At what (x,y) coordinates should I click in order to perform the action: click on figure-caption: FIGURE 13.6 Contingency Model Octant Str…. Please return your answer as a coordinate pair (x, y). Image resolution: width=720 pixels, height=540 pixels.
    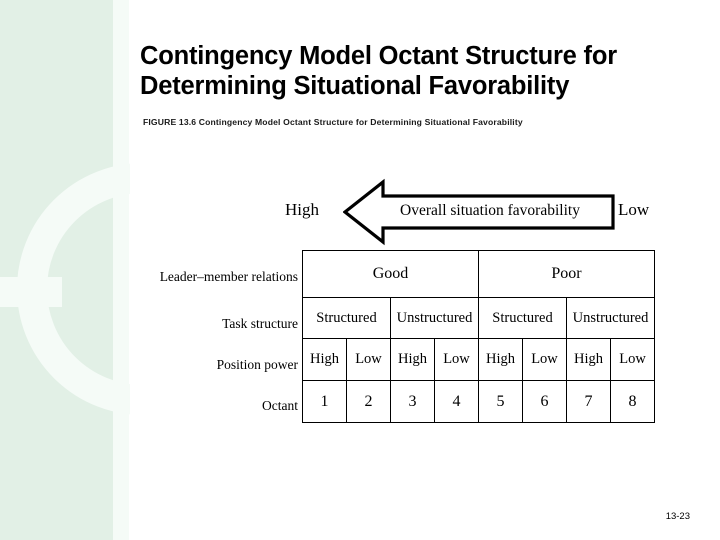
    Looking at the image, I should click on (333, 122).